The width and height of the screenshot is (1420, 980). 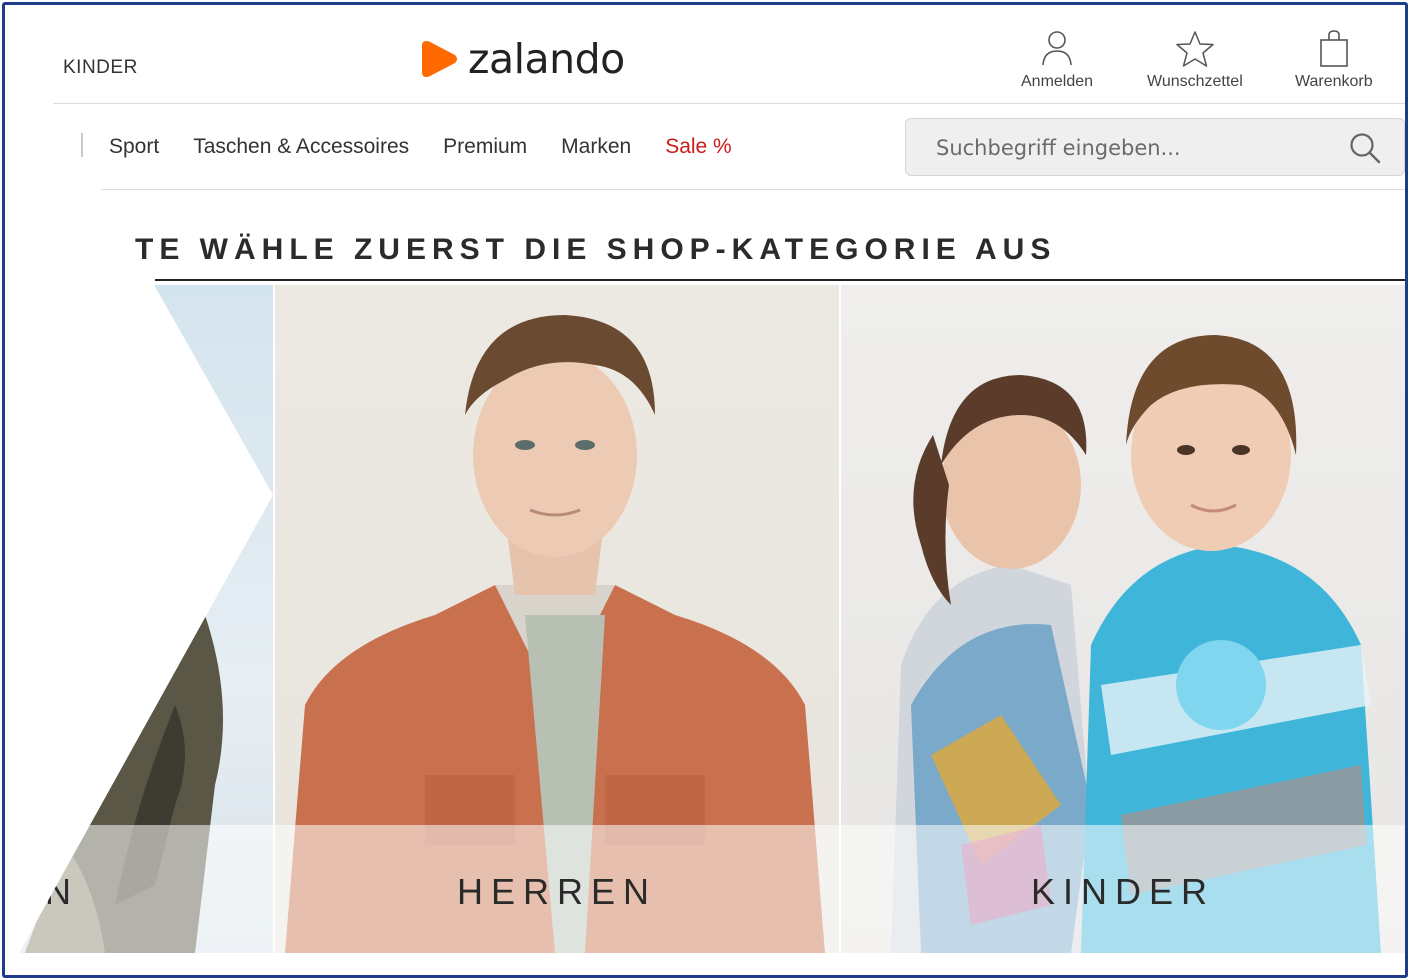 I want to click on cart-label: Warenkorb, so click(x=1334, y=81).